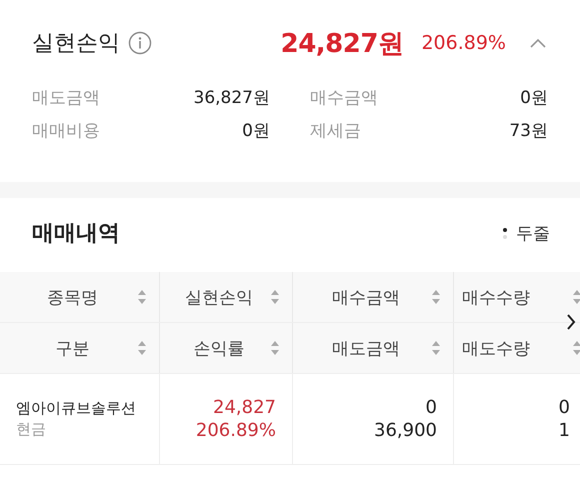  What do you see at coordinates (517, 297) in the screenshot?
I see `column-header: 매수수량` at bounding box center [517, 297].